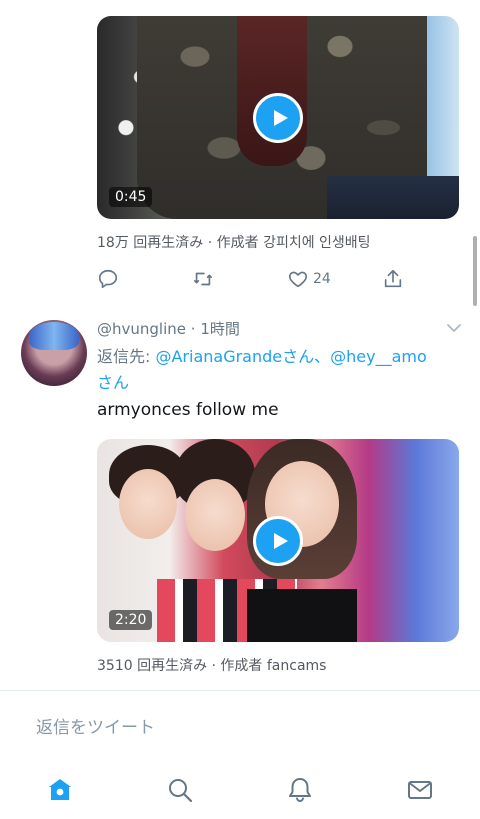 The image size is (480, 819). What do you see at coordinates (234, 243) in the screenshot?
I see `tweet1-view-meta: 18万 回再生済み · 作成者 강피치에 인생배팅` at bounding box center [234, 243].